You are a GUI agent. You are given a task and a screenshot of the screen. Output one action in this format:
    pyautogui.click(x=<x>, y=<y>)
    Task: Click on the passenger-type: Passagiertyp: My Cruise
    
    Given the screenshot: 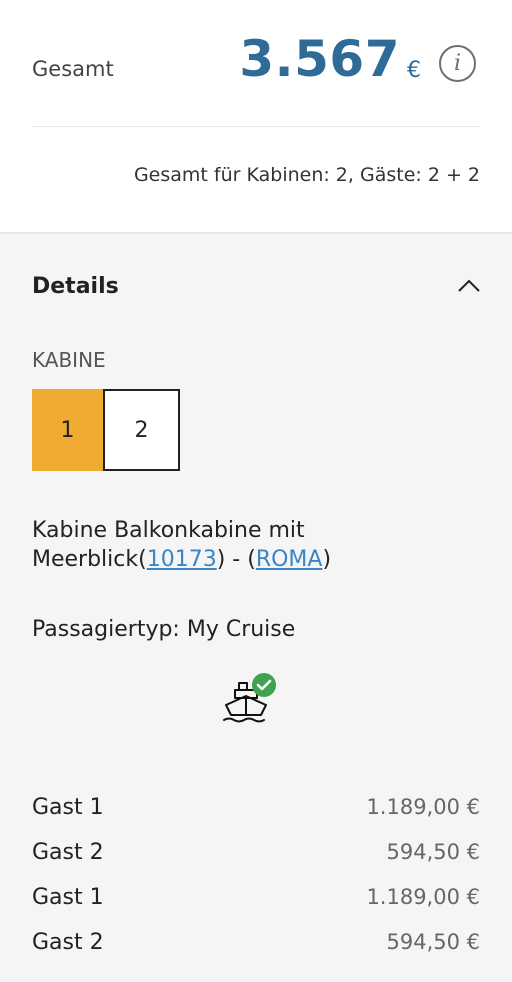 What is the action you would take?
    pyautogui.click(x=164, y=629)
    